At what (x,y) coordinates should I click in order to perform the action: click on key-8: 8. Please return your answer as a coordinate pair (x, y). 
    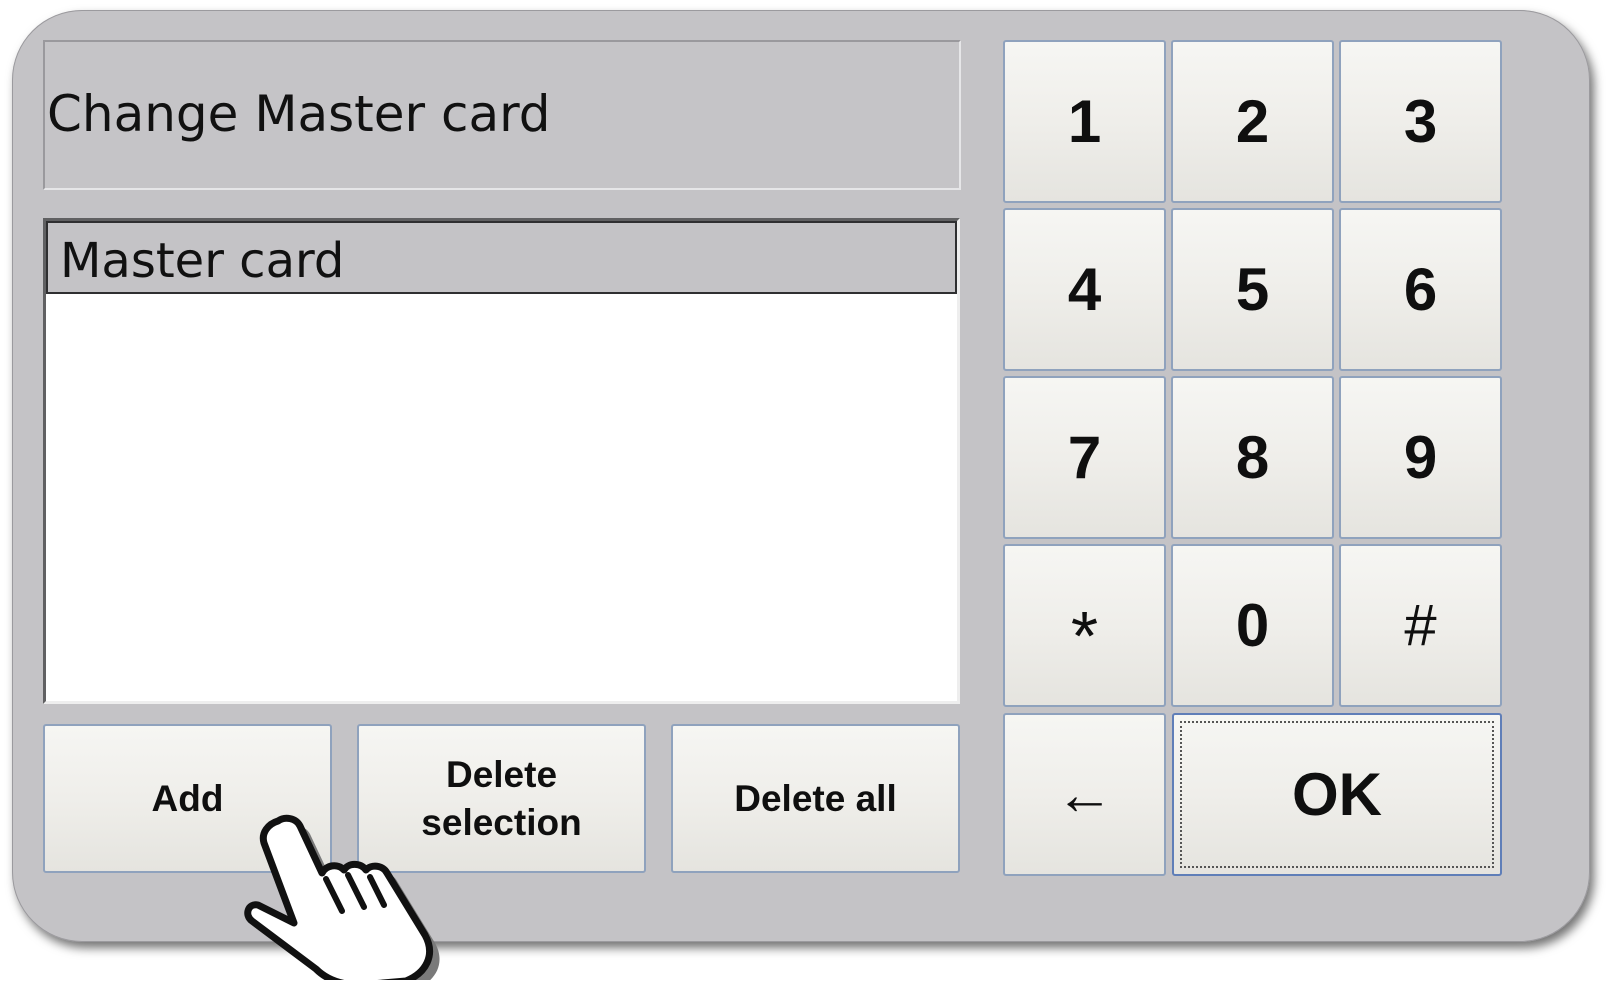
    Looking at the image, I should click on (1252, 457).